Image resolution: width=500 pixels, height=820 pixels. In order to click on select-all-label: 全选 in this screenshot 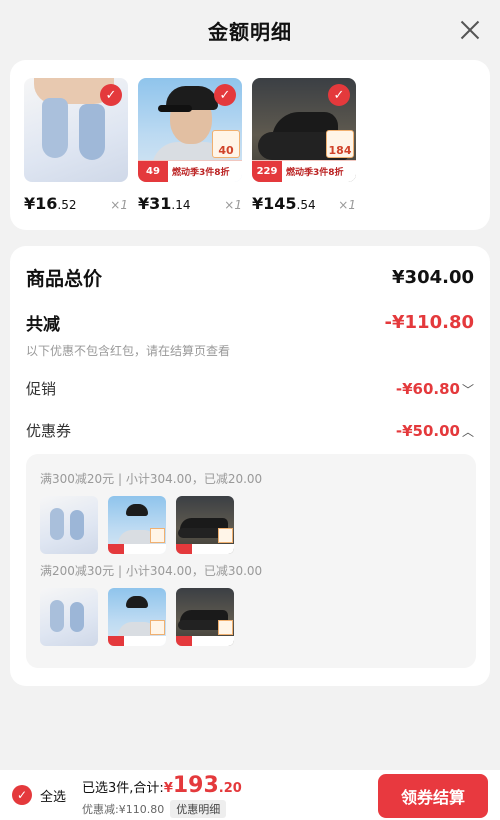, I will do `click(53, 797)`.